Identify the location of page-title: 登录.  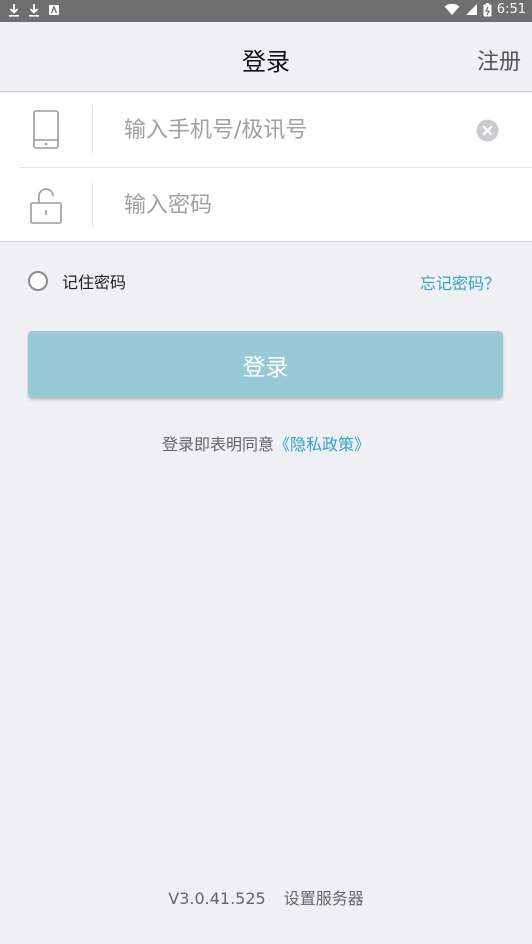
(266, 62).